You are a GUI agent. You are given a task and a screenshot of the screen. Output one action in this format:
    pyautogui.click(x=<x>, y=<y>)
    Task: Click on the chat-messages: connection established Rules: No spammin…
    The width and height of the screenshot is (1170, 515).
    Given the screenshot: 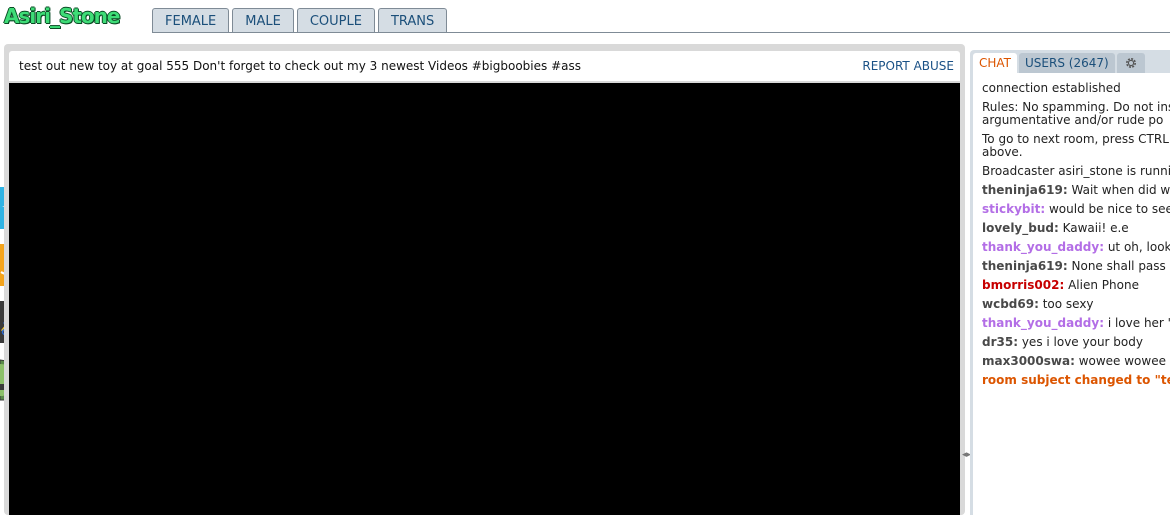 What is the action you would take?
    pyautogui.click(x=1076, y=237)
    